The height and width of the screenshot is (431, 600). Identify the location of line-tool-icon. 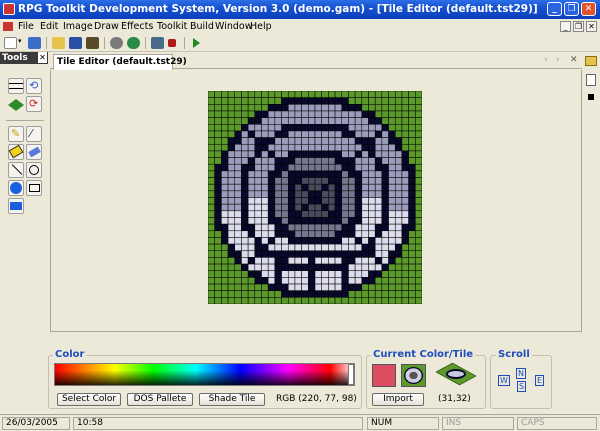
(16, 170).